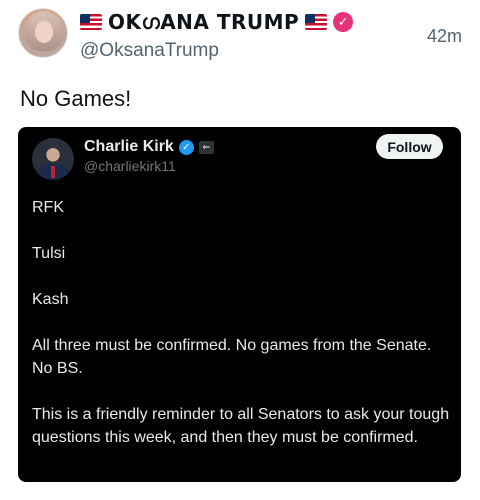  What do you see at coordinates (203, 22) in the screenshot?
I see `author-display-name: OKഗANA TRUMP` at bounding box center [203, 22].